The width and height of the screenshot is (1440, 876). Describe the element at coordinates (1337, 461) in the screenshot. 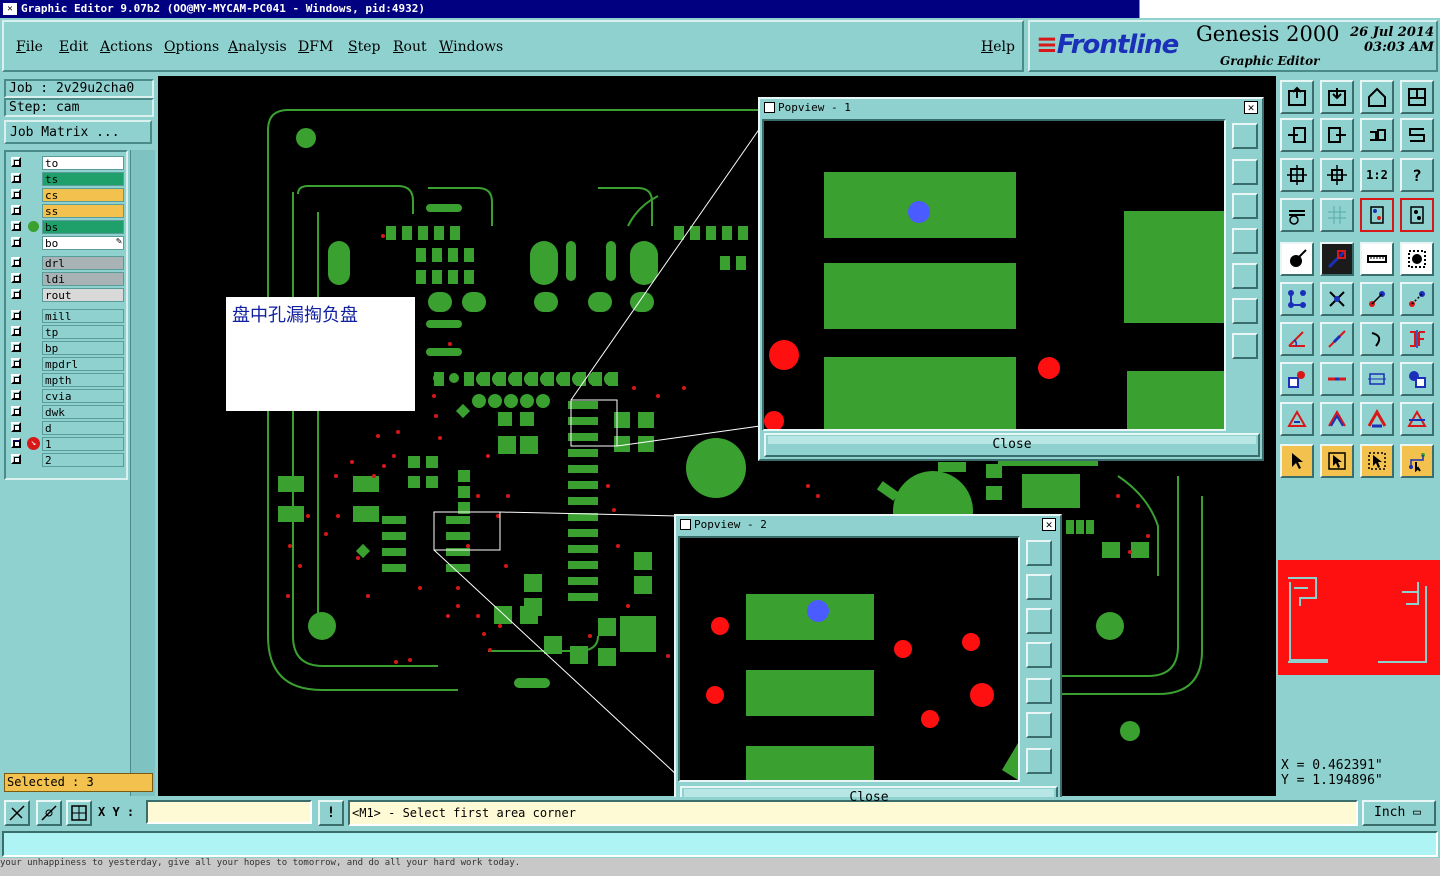

I see `pointer-box-icon` at that location.